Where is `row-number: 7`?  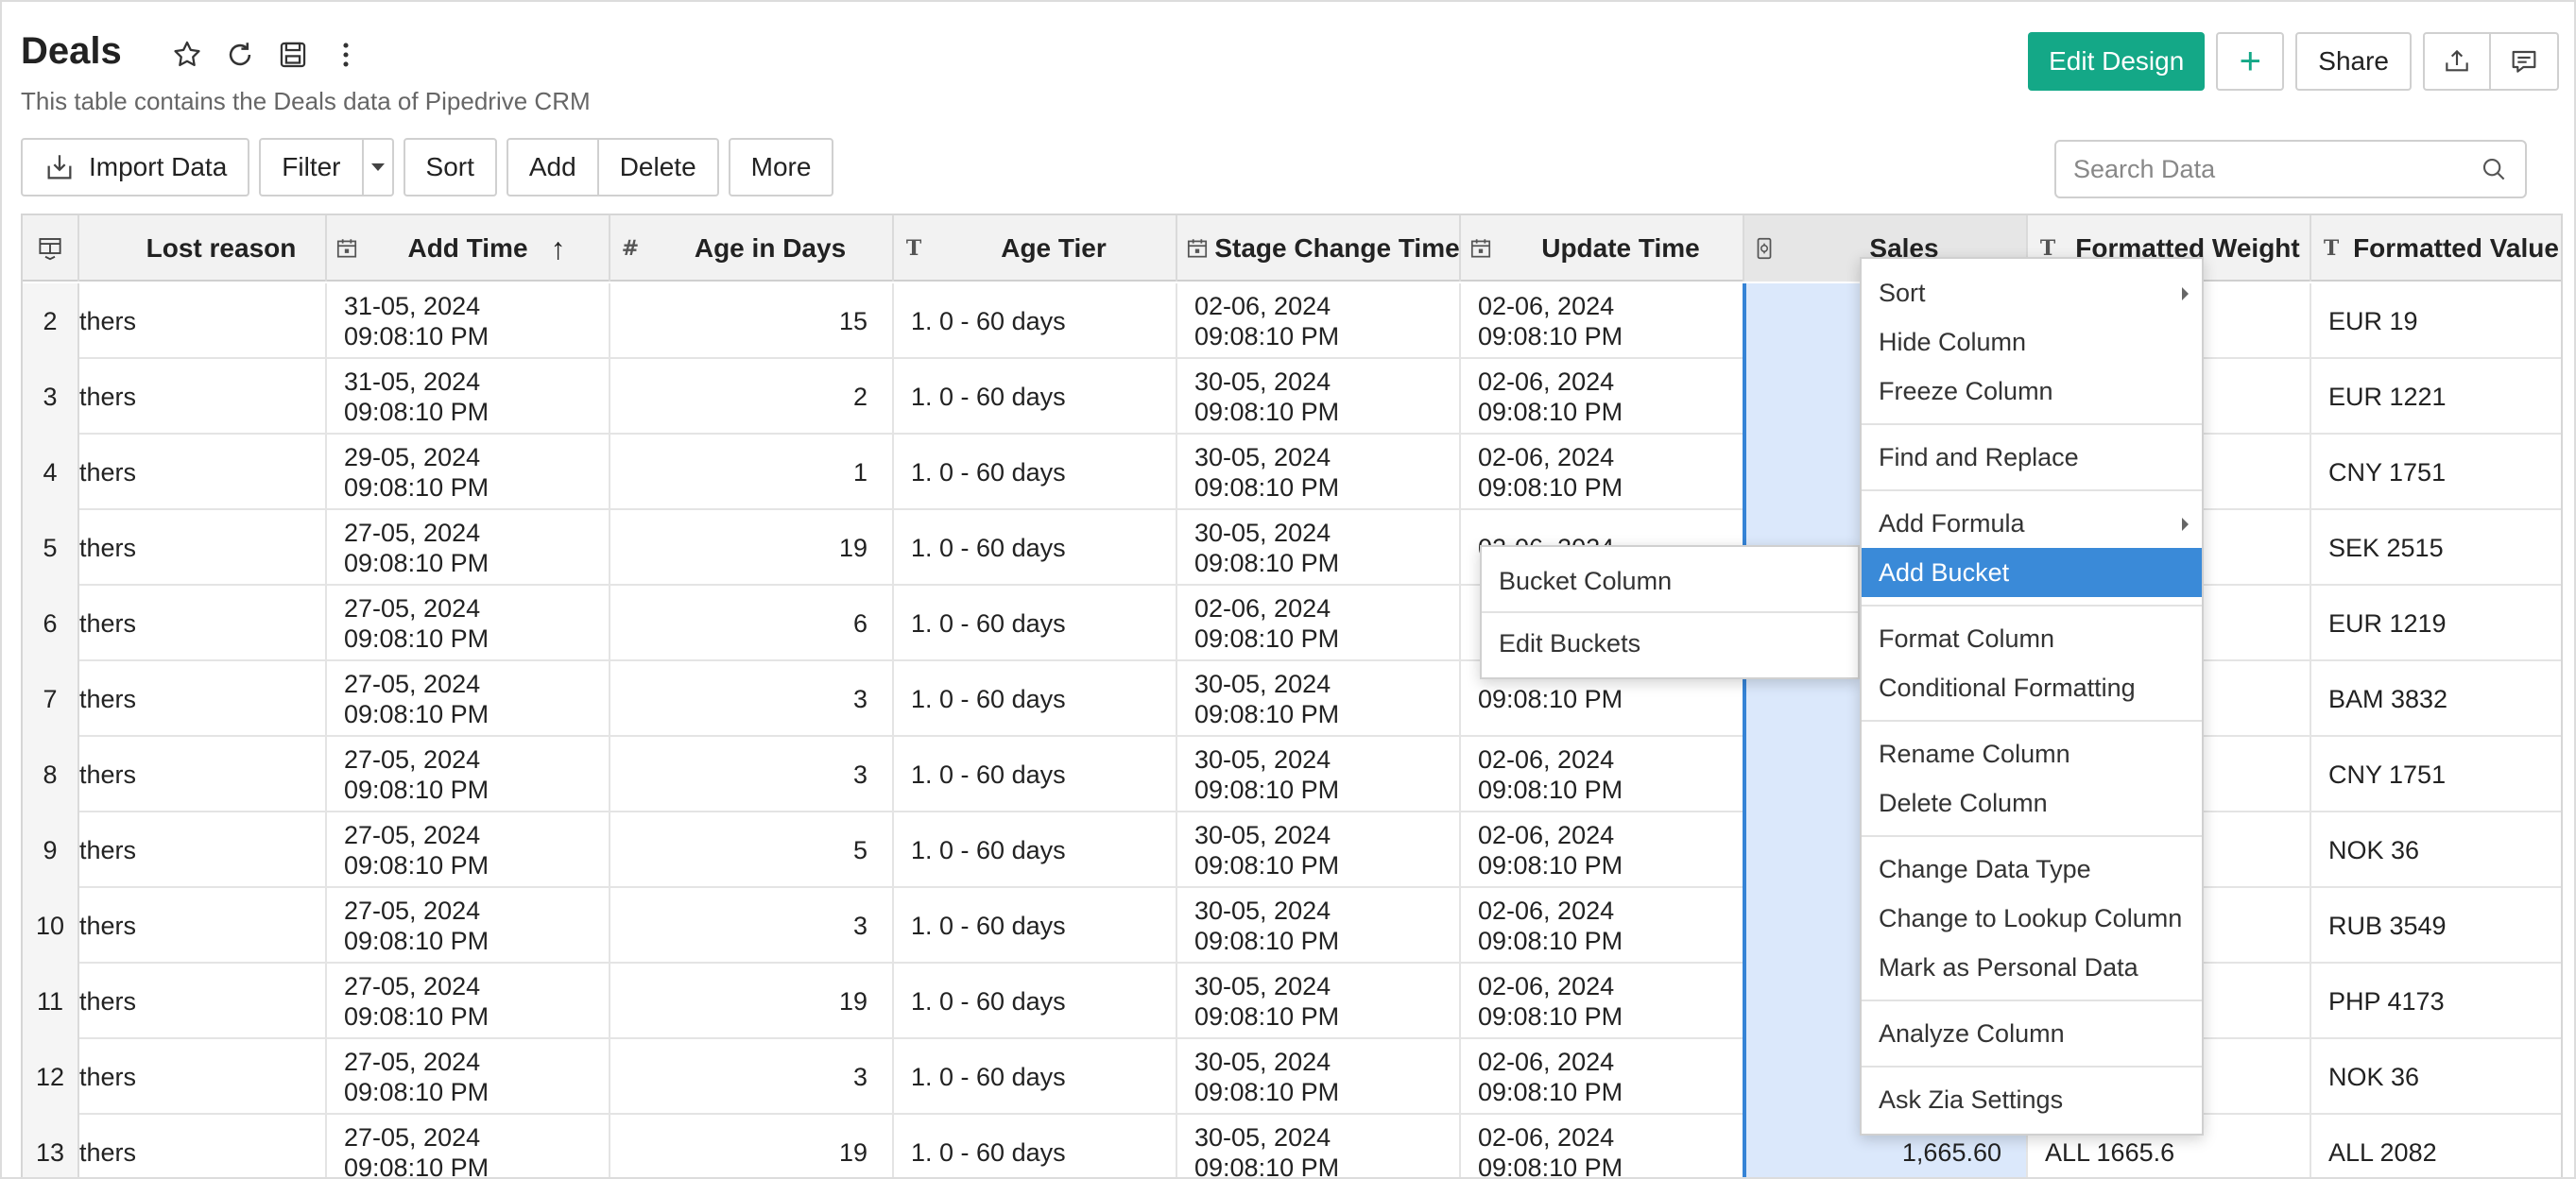 row-number: 7 is located at coordinates (51, 699).